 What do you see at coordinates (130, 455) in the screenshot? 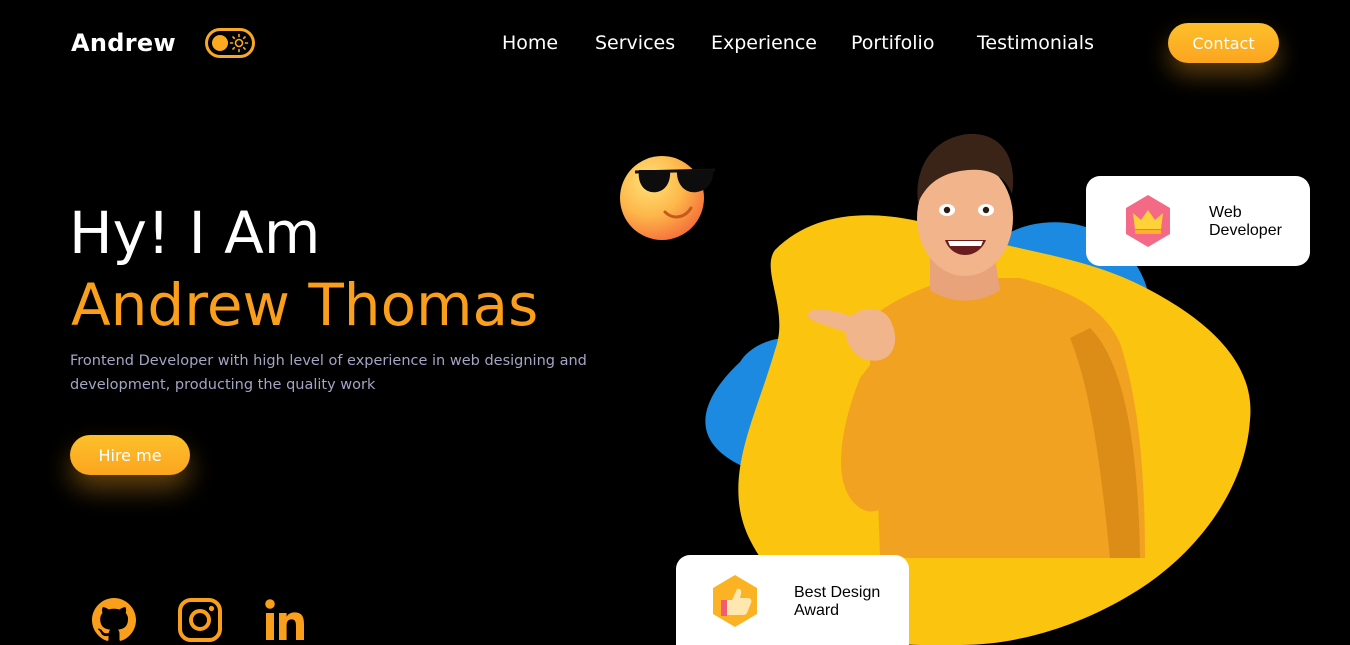
I see `hire-me-button: Hire me` at bounding box center [130, 455].